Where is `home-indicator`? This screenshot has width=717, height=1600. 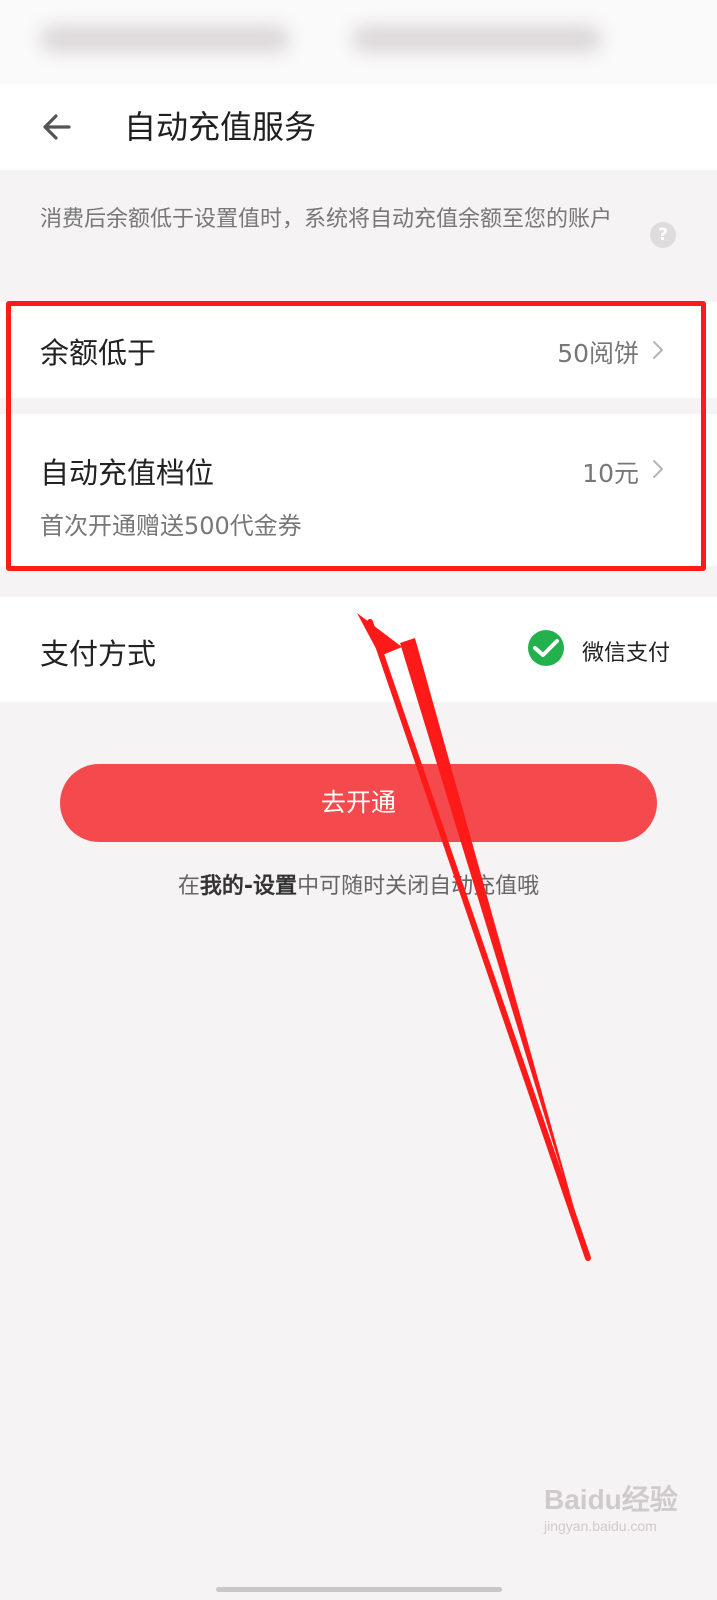
home-indicator is located at coordinates (359, 1589).